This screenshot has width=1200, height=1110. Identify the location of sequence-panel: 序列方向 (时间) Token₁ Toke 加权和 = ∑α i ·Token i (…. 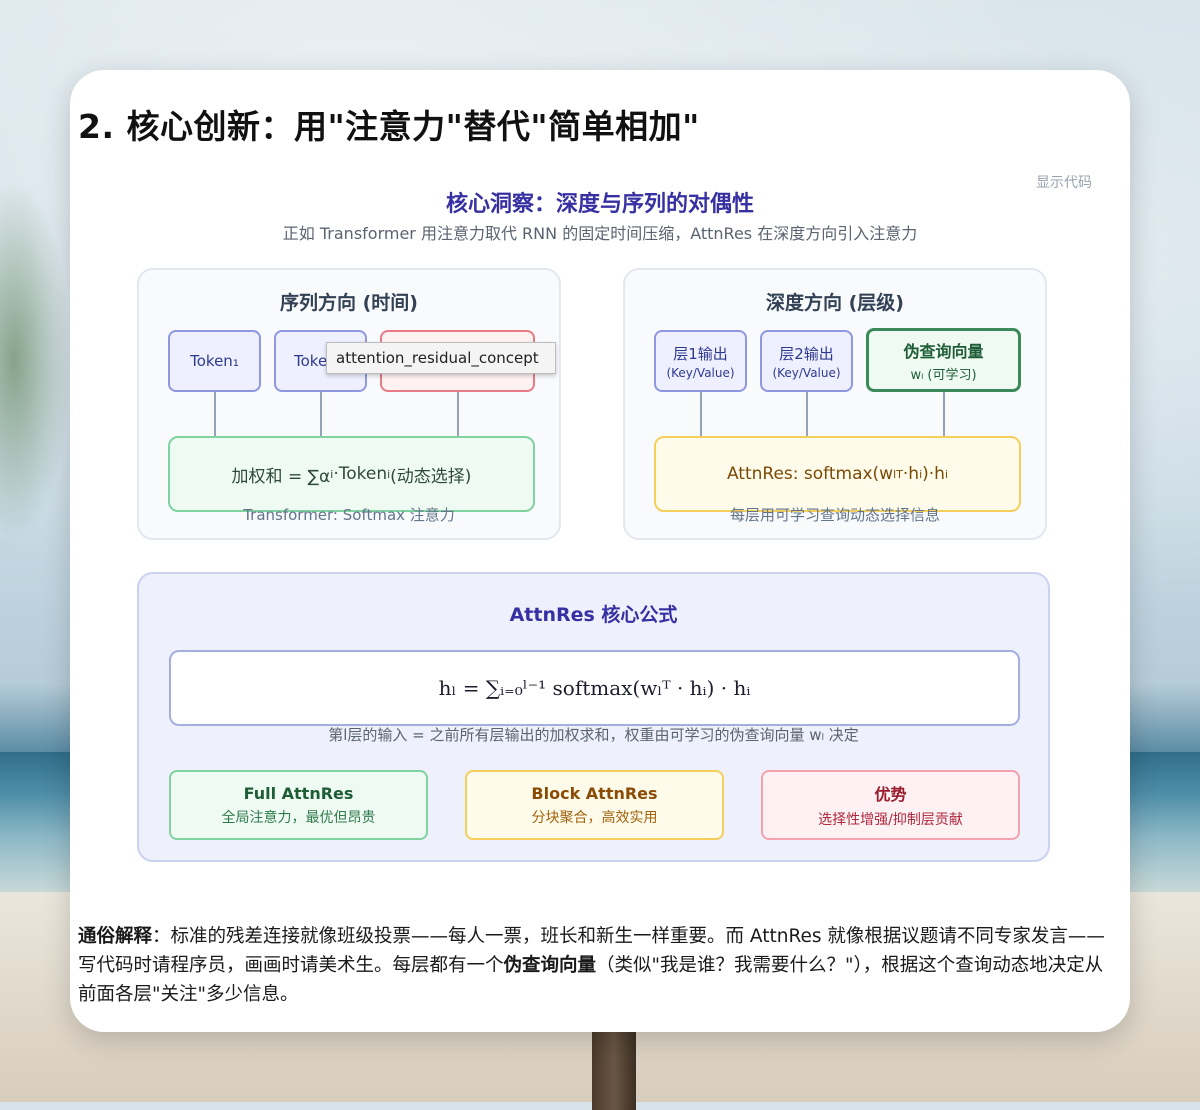
(349, 404).